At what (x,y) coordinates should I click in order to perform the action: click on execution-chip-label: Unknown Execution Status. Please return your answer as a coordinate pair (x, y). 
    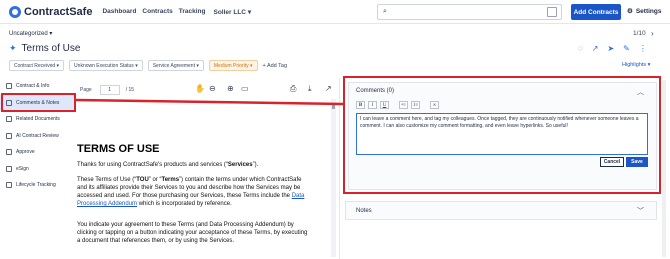
    Looking at the image, I should click on (104, 65).